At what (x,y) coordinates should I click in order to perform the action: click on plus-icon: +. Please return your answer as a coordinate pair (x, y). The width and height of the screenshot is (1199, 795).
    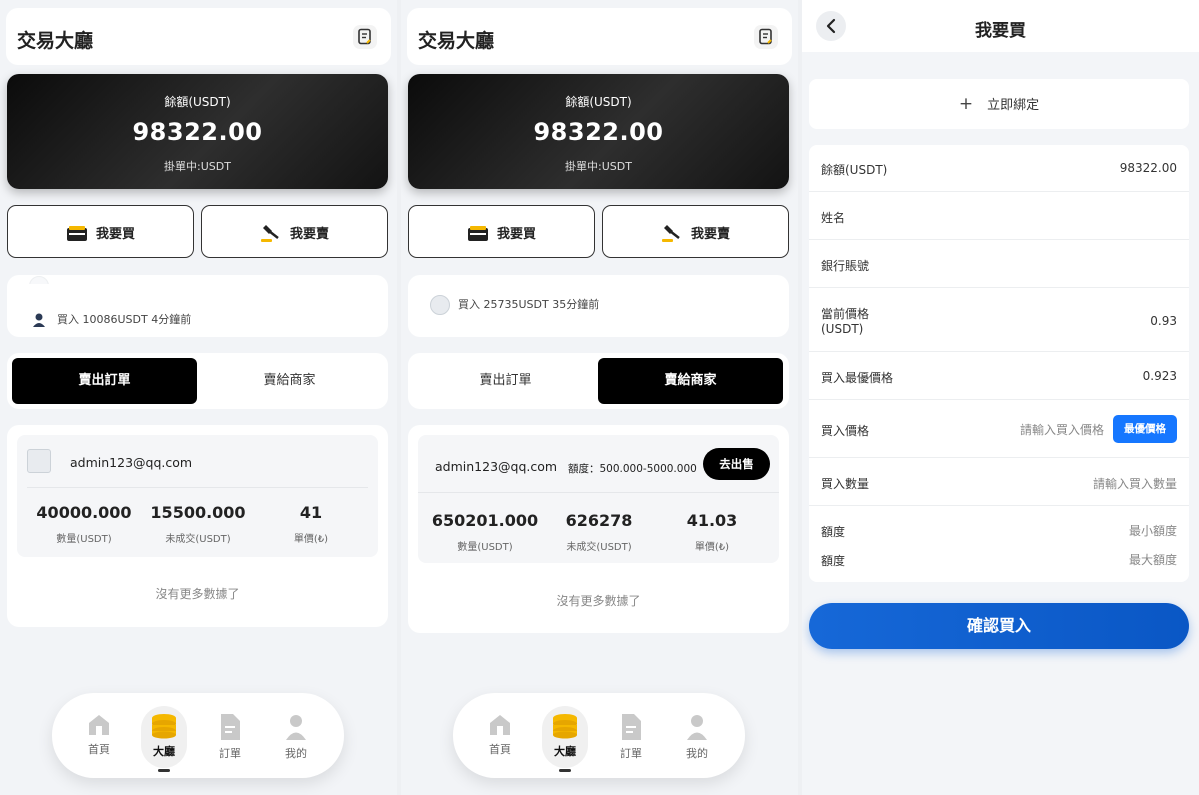
    Looking at the image, I should click on (966, 104).